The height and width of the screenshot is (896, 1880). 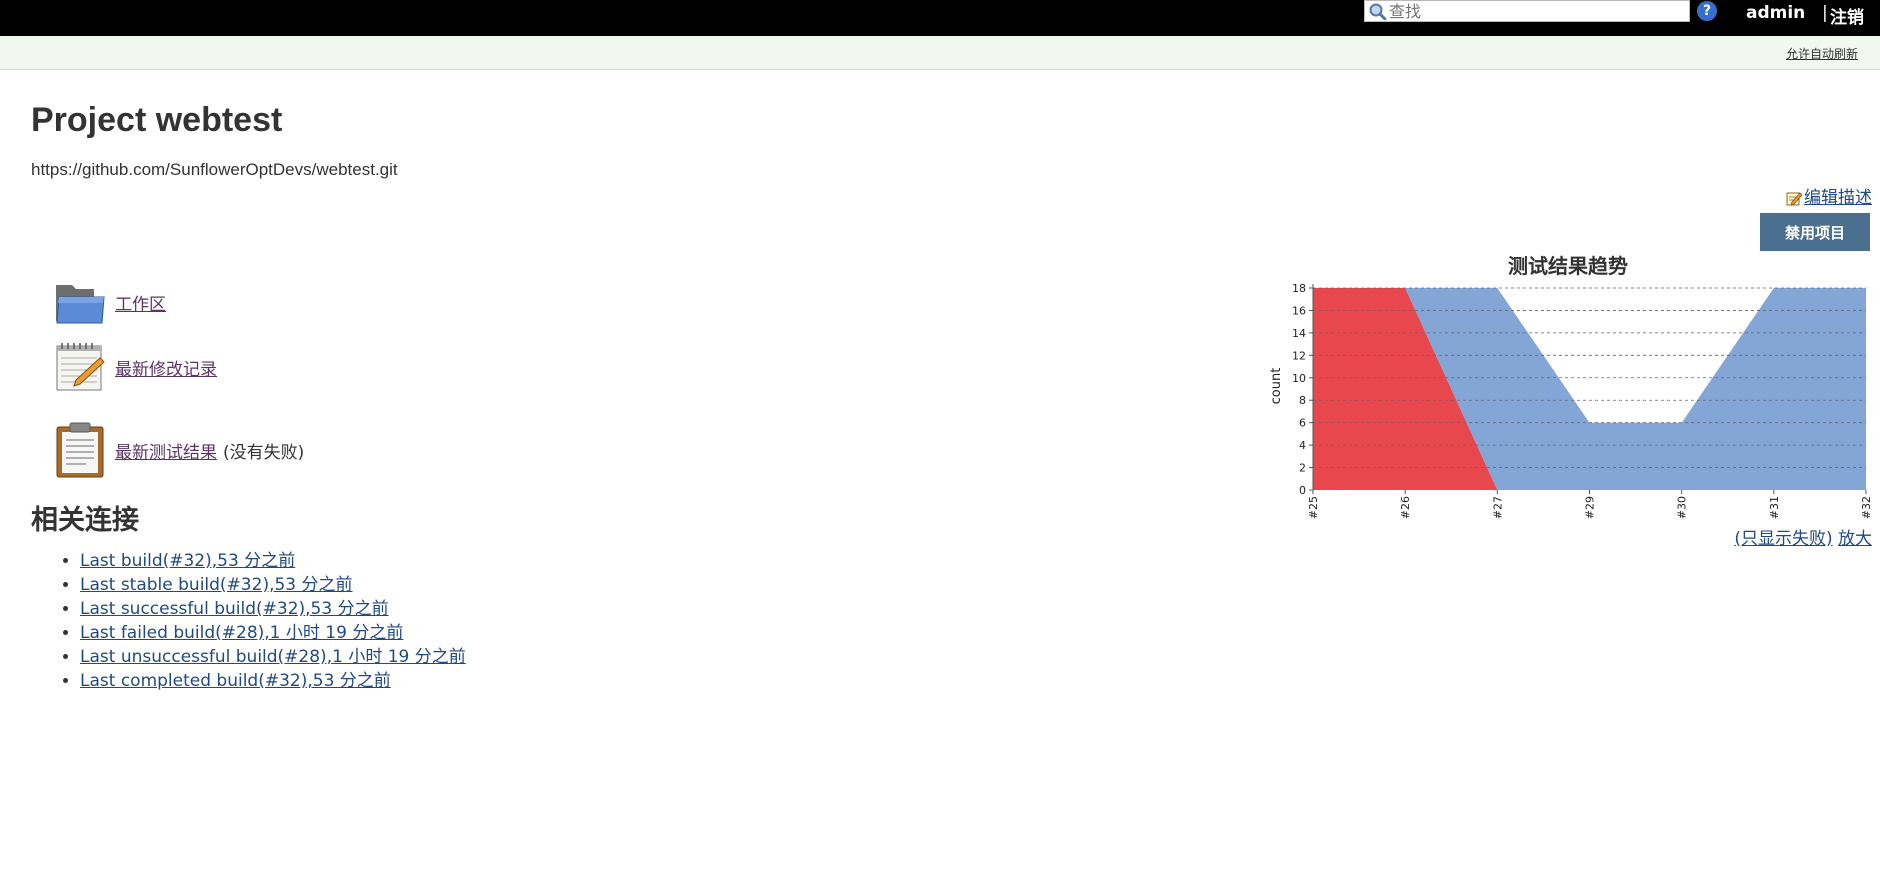 What do you see at coordinates (235, 681) in the screenshot?
I see `permalink: Last completed build(#32),53 分之前` at bounding box center [235, 681].